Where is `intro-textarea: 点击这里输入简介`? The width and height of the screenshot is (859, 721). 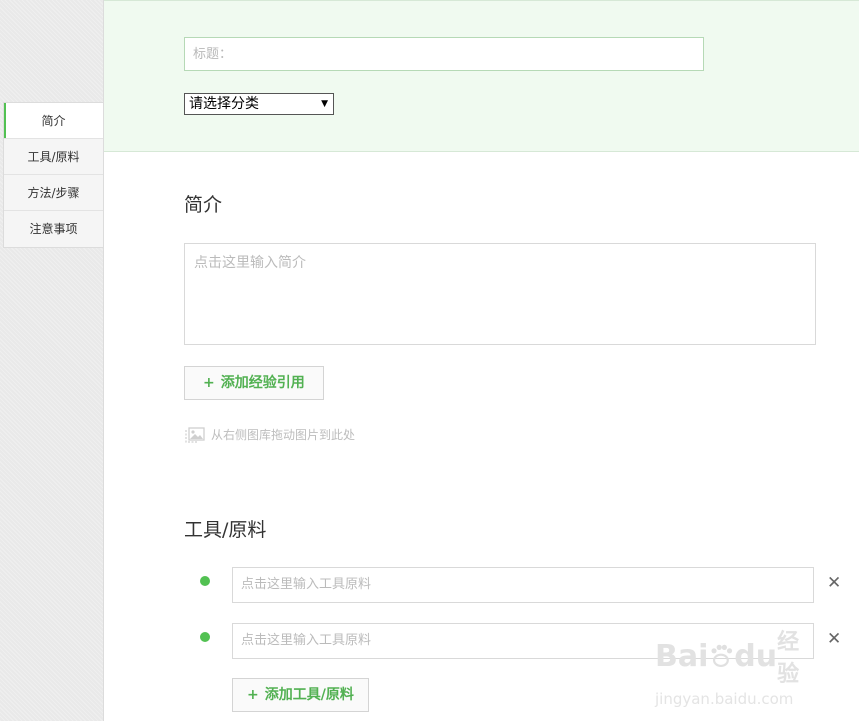 intro-textarea: 点击这里输入简介 is located at coordinates (500, 294).